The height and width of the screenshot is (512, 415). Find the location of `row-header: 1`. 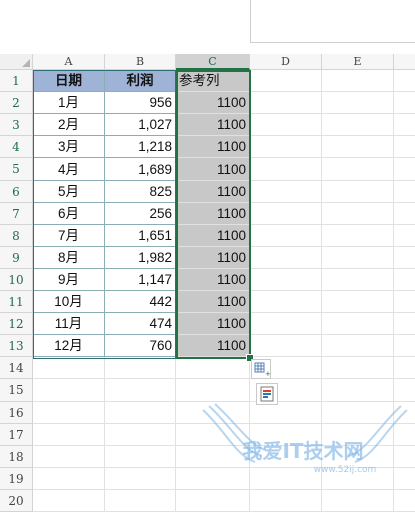

row-header: 1 is located at coordinates (16, 81).